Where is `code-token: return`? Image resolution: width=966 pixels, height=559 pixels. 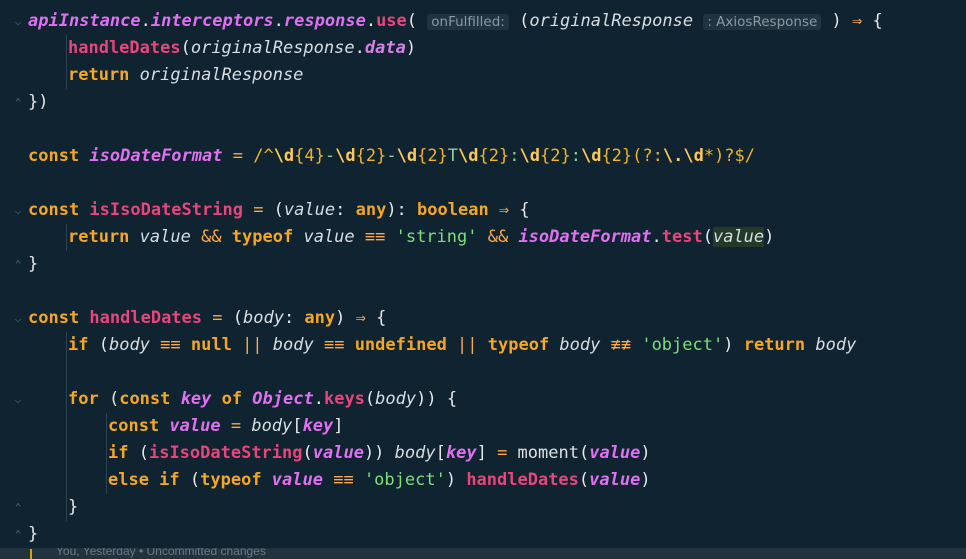 code-token: return is located at coordinates (779, 345).